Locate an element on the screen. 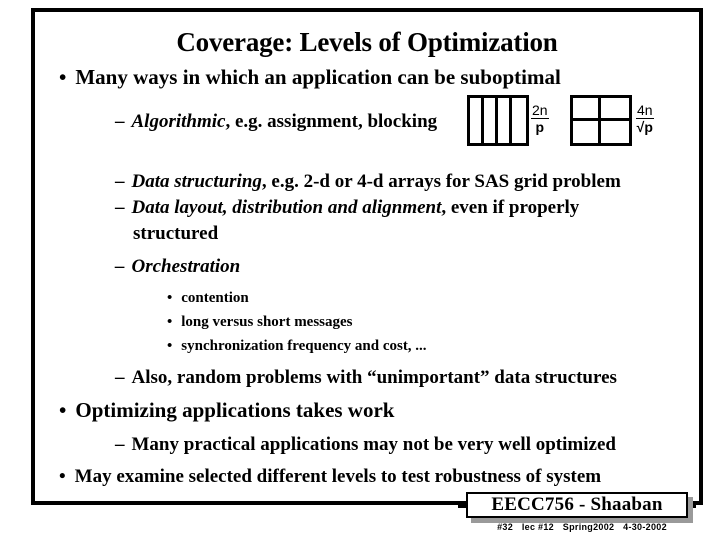 This screenshot has height=540, width=720. bullet-orchestration: Orchestration is located at coordinates (178, 267).